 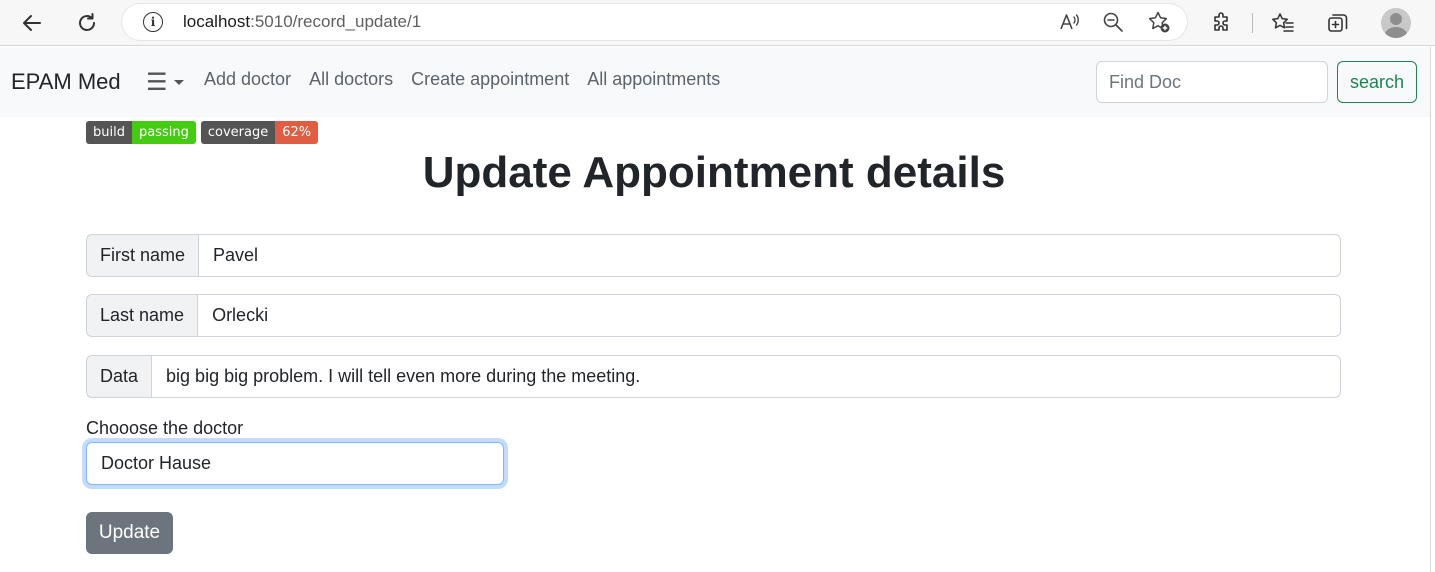 I want to click on url-text: localhost:5010/record_update/1, so click(x=302, y=22).